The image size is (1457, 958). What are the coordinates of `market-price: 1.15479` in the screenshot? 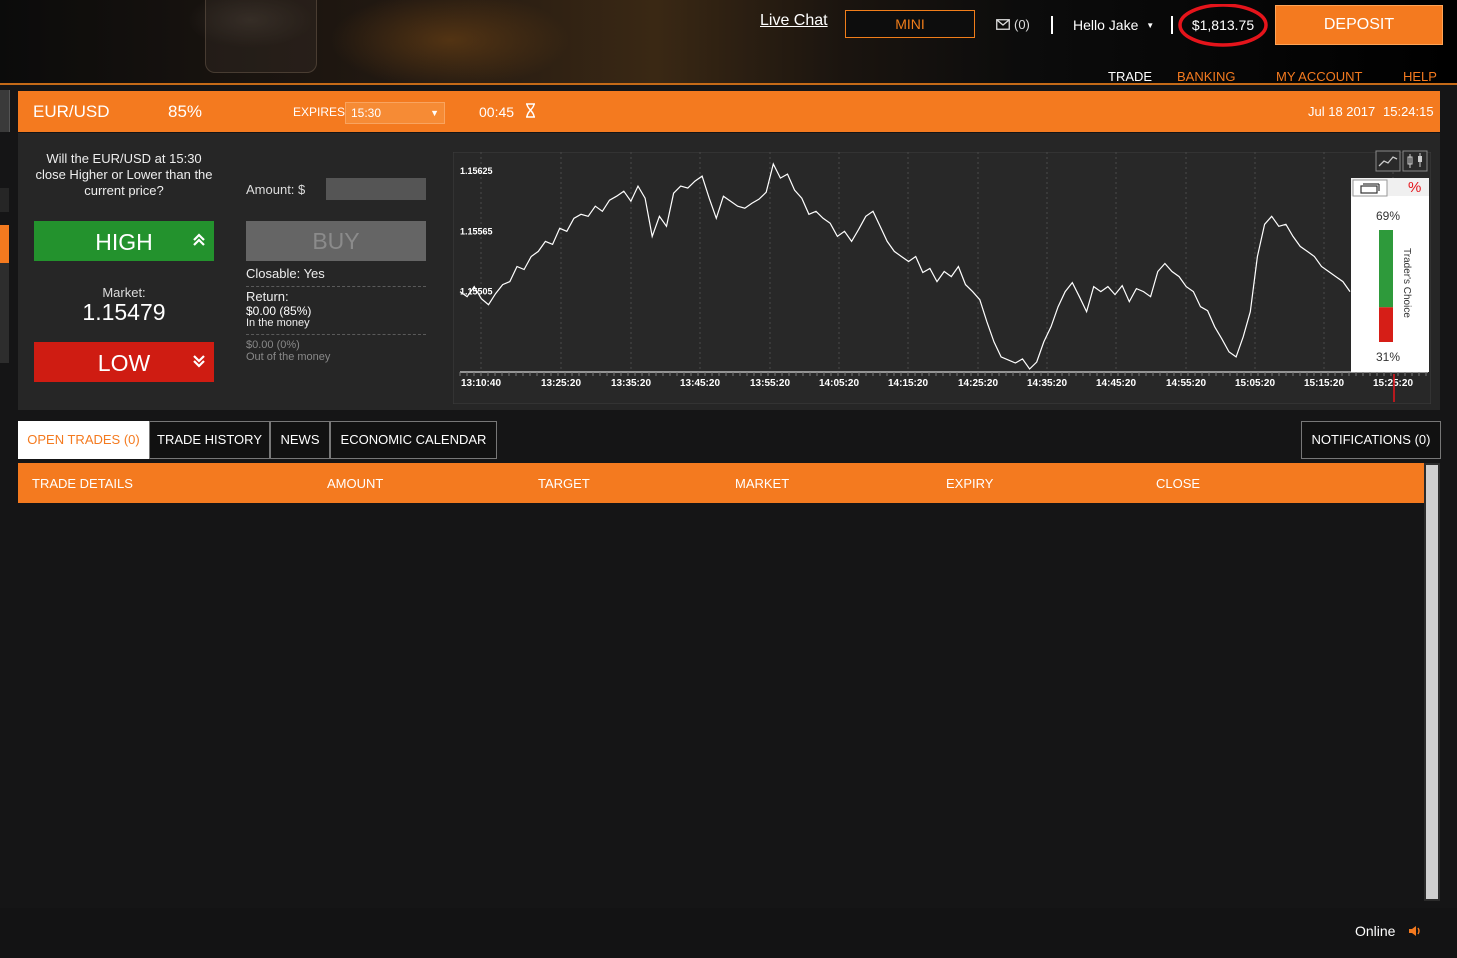 It's located at (124, 312).